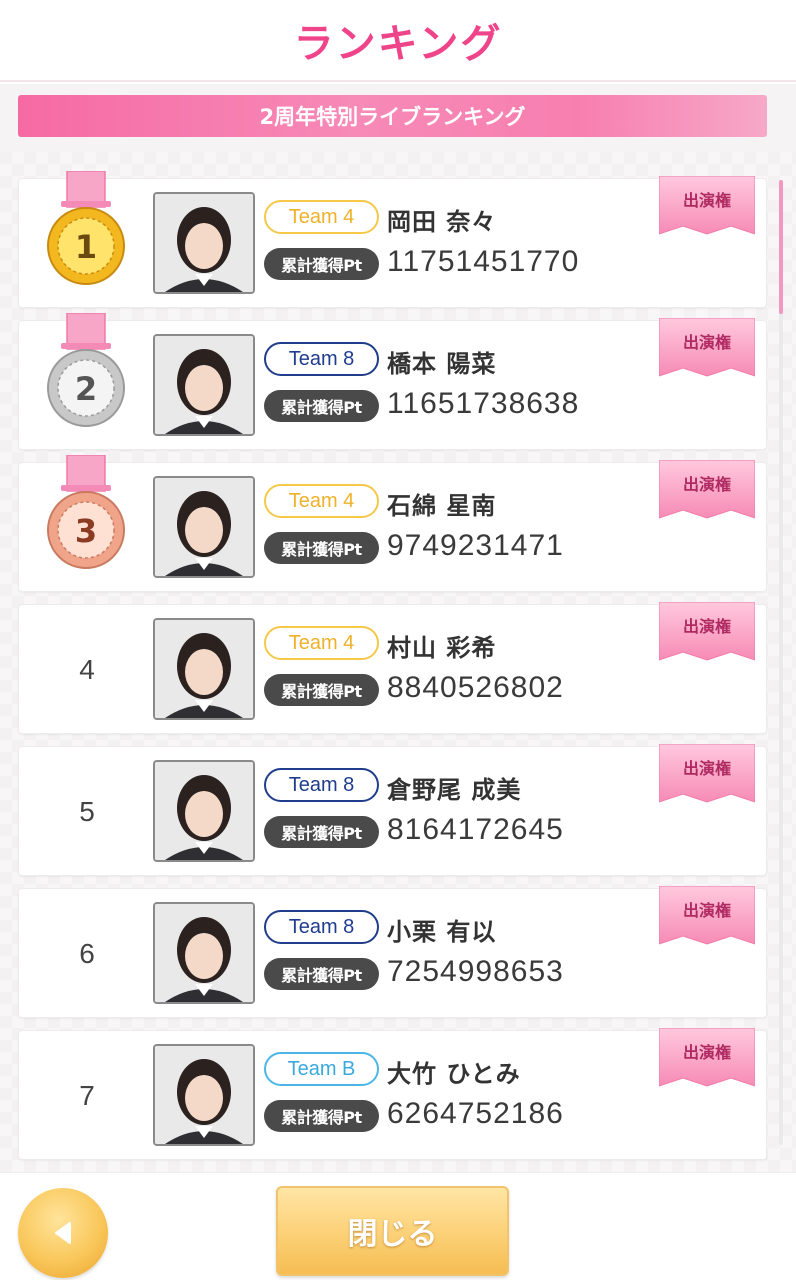 Image resolution: width=796 pixels, height=1280 pixels. I want to click on ranking-row-4: 4 Team 4 村山 彩希 累計獲得Pt 8840526802 出演権, so click(392, 668).